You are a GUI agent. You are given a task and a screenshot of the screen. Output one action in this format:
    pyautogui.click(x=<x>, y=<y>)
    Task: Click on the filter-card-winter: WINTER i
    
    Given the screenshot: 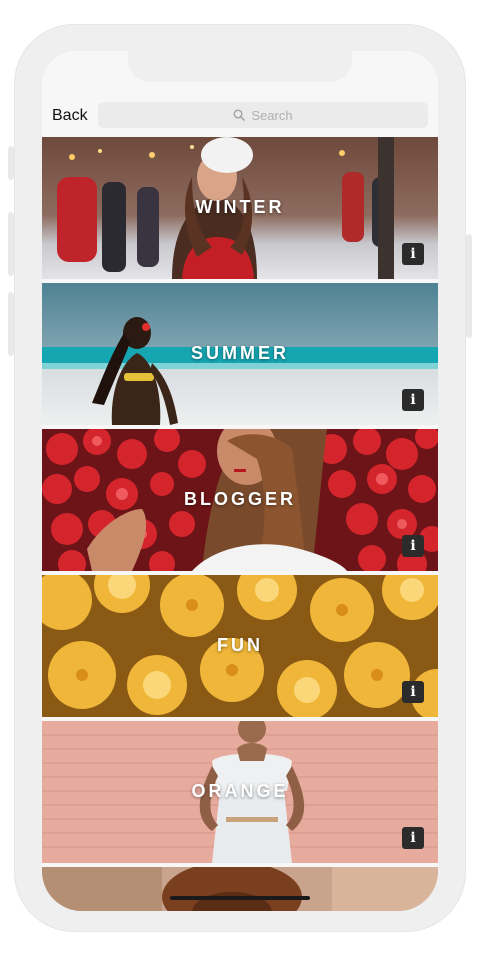 What is the action you would take?
    pyautogui.click(x=240, y=208)
    